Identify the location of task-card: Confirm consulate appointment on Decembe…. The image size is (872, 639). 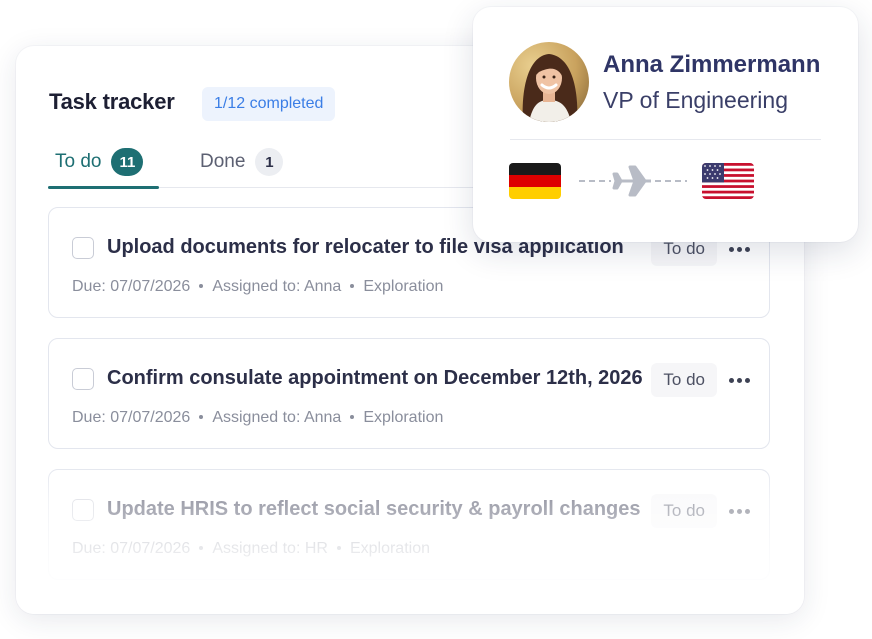
(409, 393).